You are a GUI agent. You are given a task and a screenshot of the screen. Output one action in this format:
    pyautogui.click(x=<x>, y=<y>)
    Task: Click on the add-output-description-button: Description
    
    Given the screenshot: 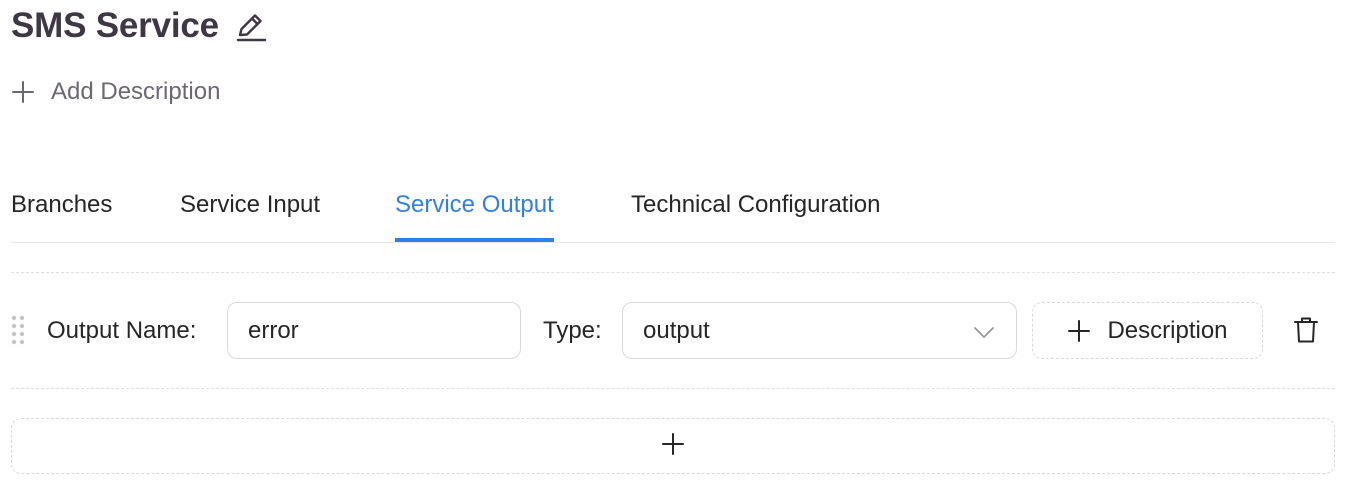 What is the action you would take?
    pyautogui.click(x=1147, y=330)
    